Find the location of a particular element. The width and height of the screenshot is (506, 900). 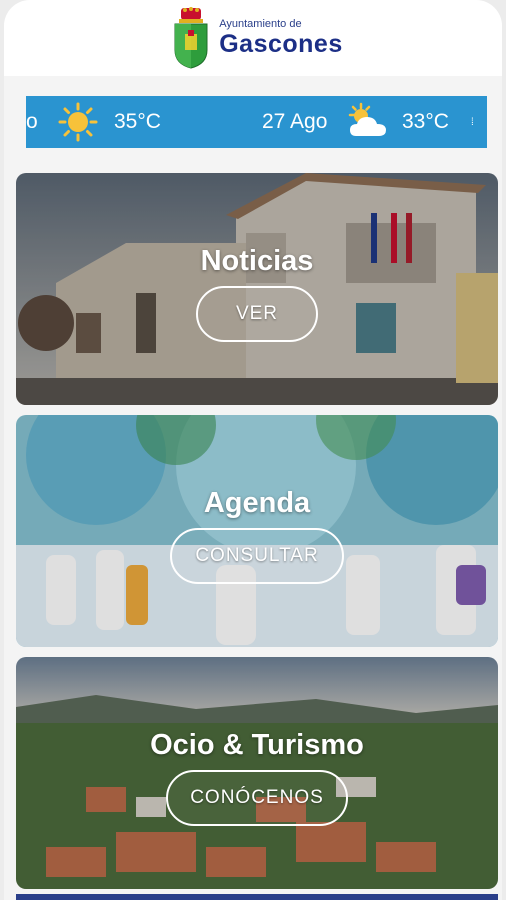

sun-icon is located at coordinates (78, 122).